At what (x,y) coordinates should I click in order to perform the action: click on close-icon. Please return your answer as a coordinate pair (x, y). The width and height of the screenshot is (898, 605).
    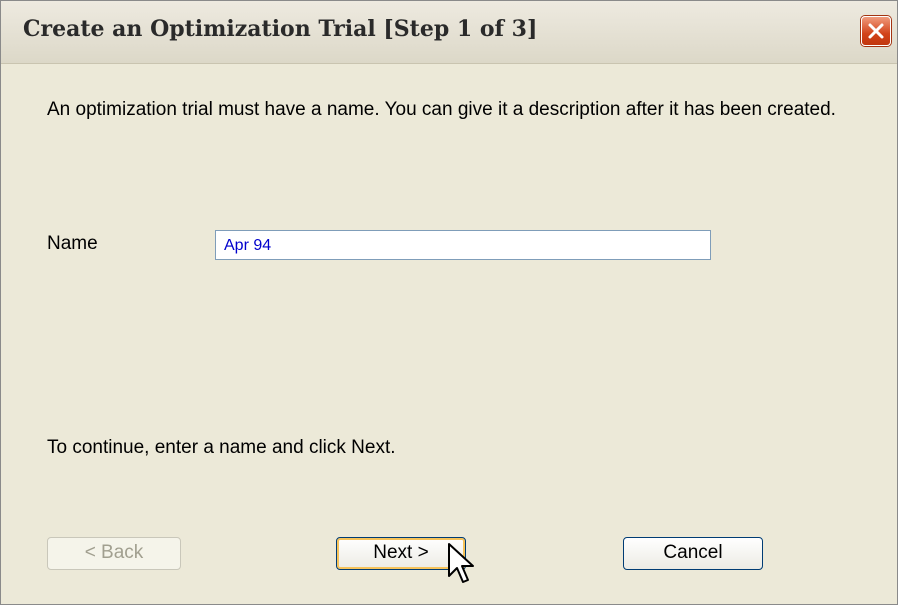
    Looking at the image, I should click on (876, 31).